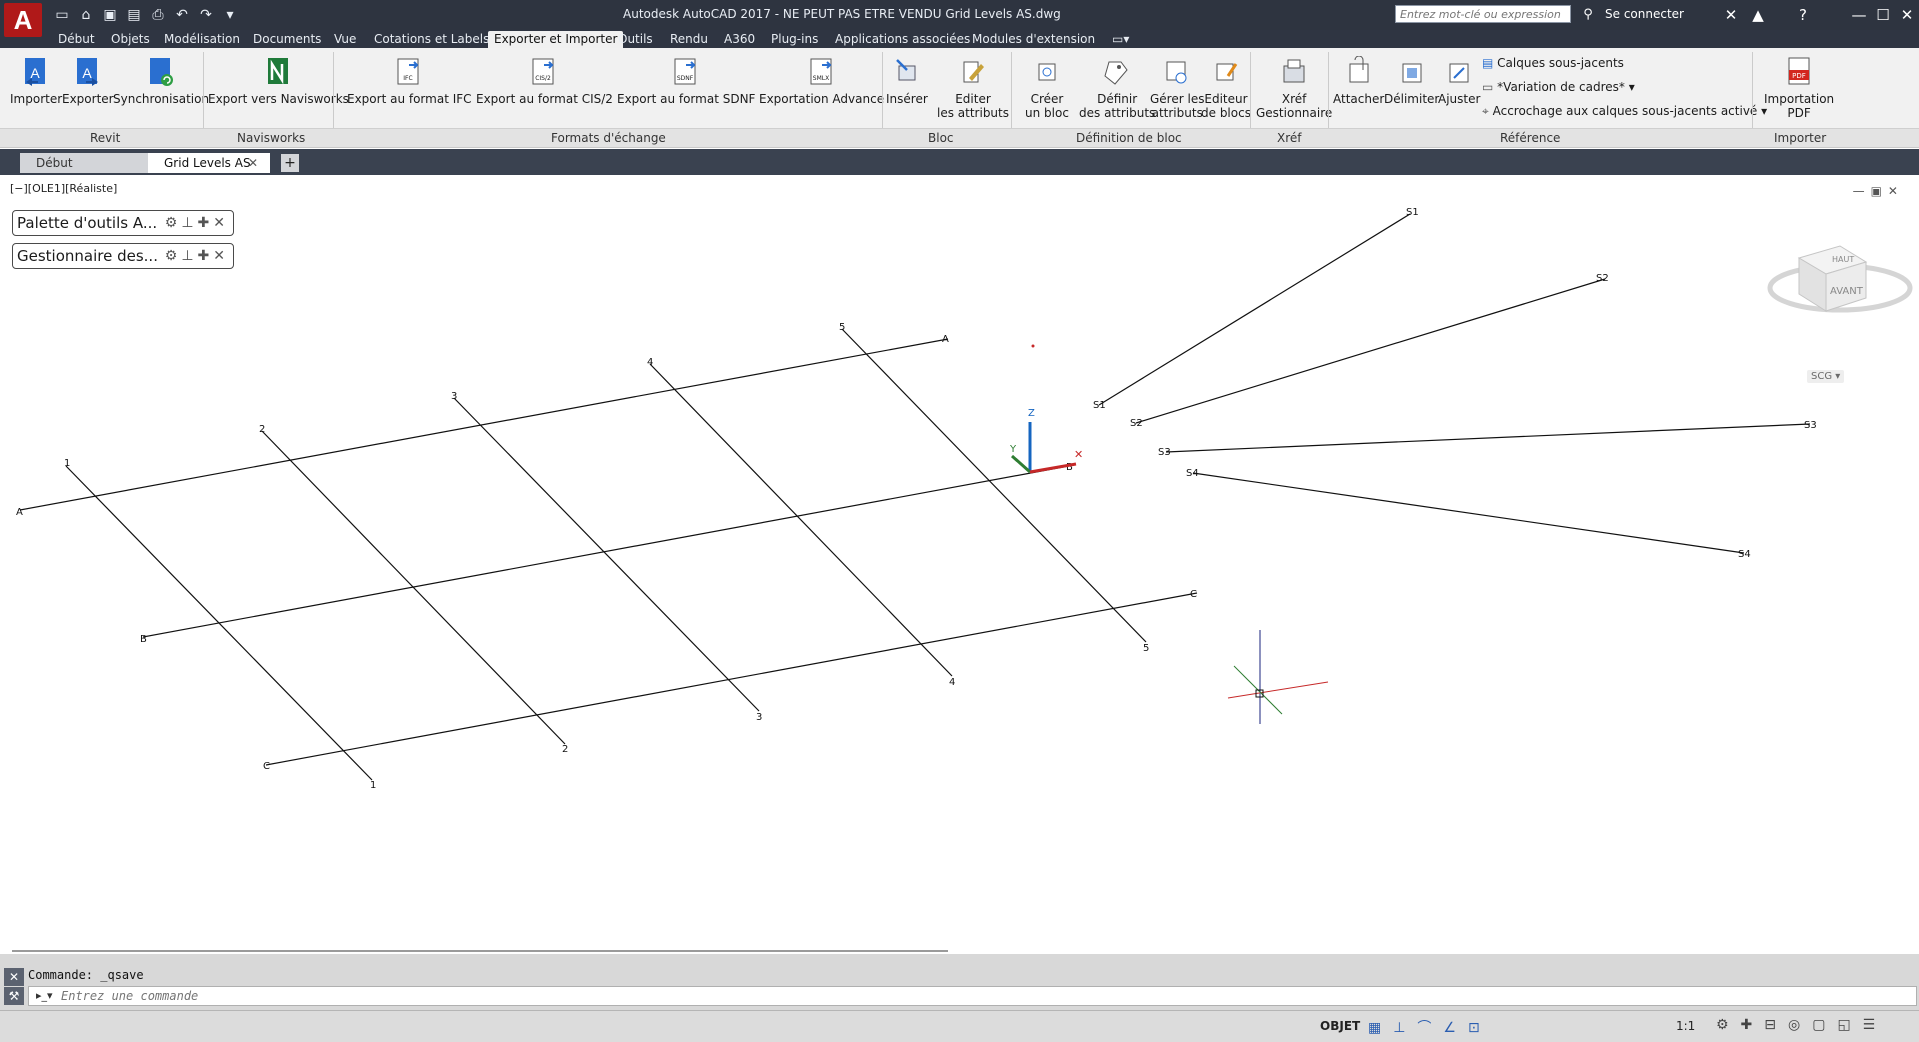 This screenshot has width=1919, height=1042. What do you see at coordinates (44, 995) in the screenshot?
I see `command-prompt-icon: ▸_▾` at bounding box center [44, 995].